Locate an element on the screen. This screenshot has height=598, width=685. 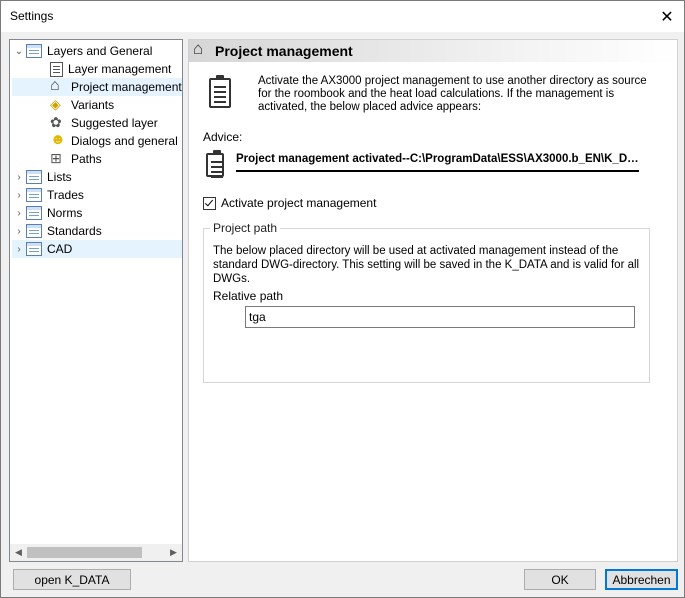
tree-item-label: CAD is located at coordinates (60, 249).